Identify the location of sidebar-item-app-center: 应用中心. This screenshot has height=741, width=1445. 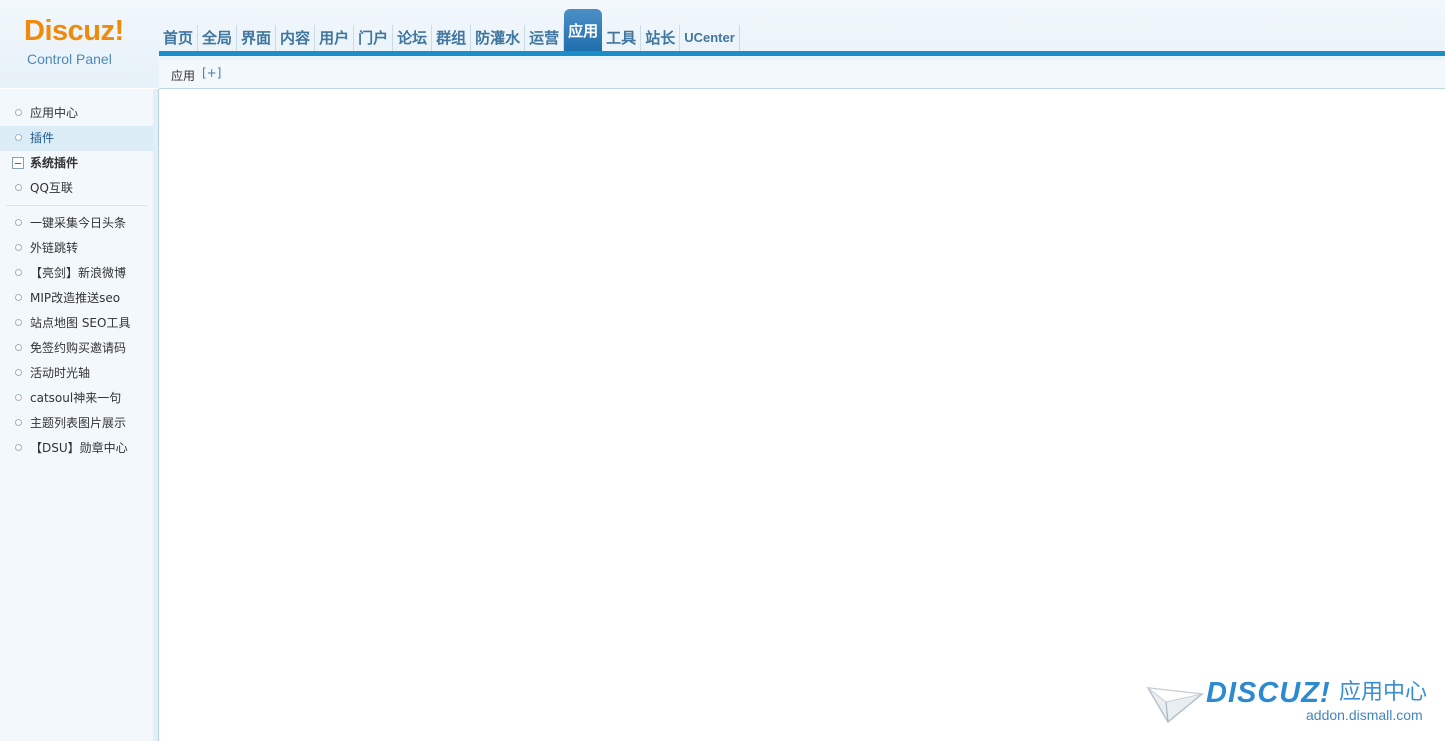
(76, 113).